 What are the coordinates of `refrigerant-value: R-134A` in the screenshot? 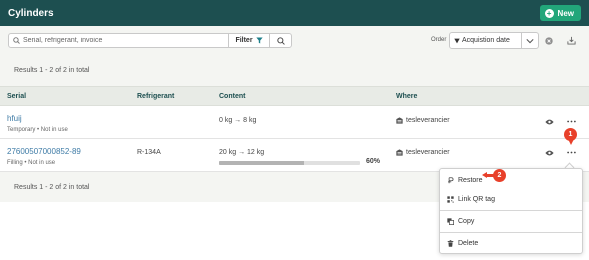 It's located at (149, 152).